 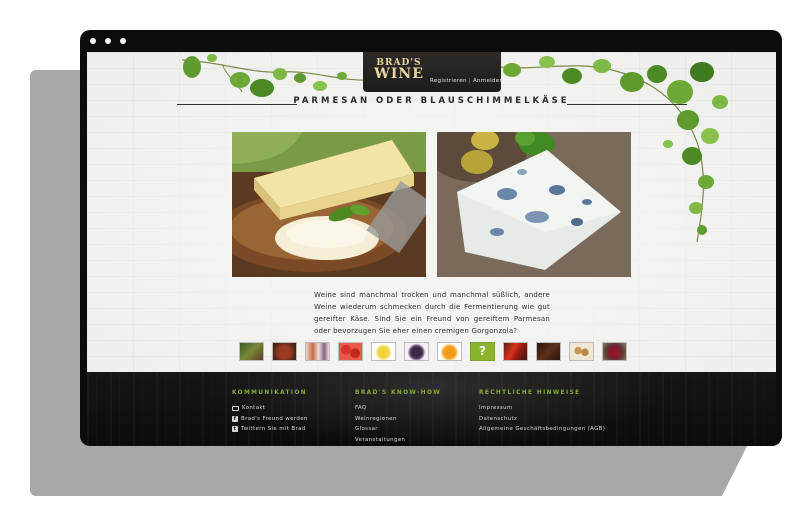 I want to click on window-dot-maximize, so click(x=123, y=41).